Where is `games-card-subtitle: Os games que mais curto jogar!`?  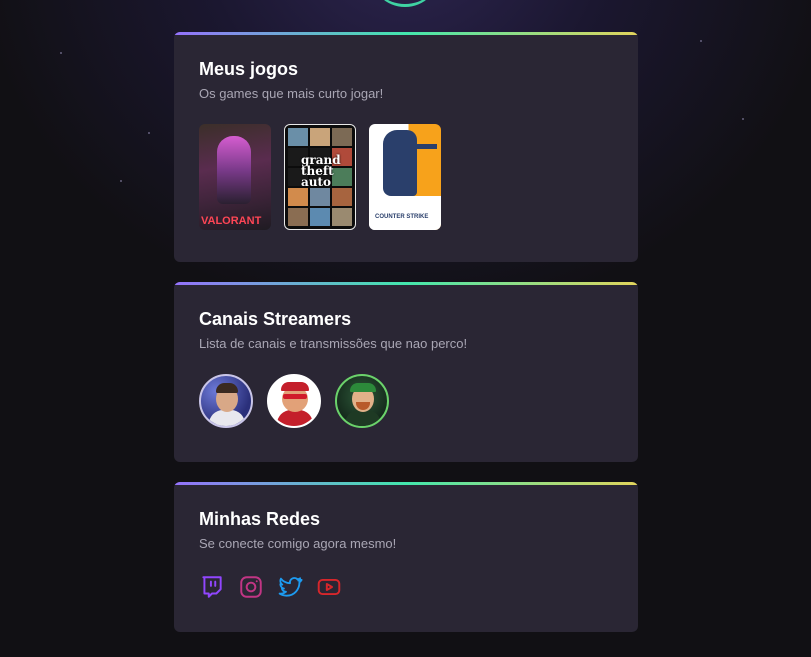
games-card-subtitle: Os games que mais curto jogar! is located at coordinates (291, 93).